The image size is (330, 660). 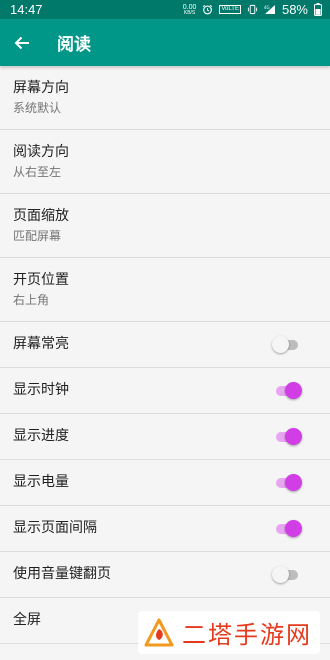 I want to click on setting-title: 显示页面间隔, so click(x=55, y=528).